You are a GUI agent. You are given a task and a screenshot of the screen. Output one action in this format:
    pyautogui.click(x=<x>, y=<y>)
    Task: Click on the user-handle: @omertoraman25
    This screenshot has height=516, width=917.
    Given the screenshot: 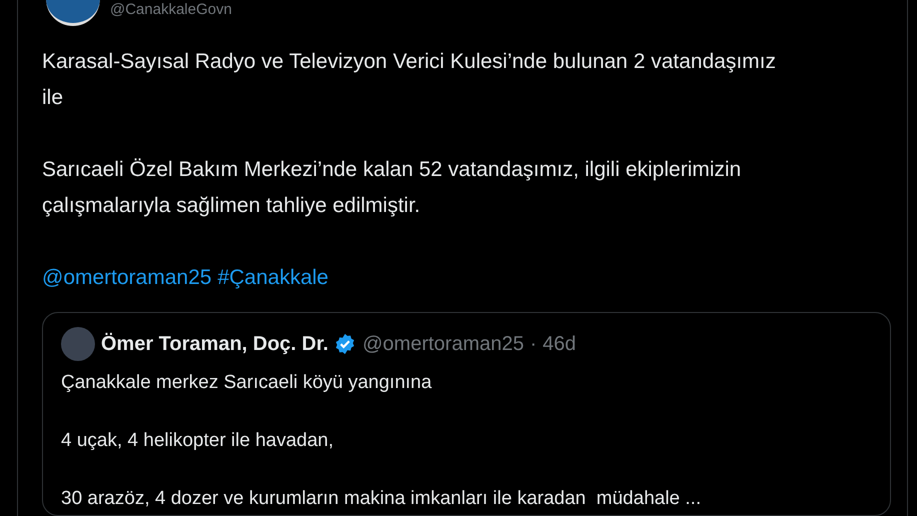 What is the action you would take?
    pyautogui.click(x=443, y=344)
    